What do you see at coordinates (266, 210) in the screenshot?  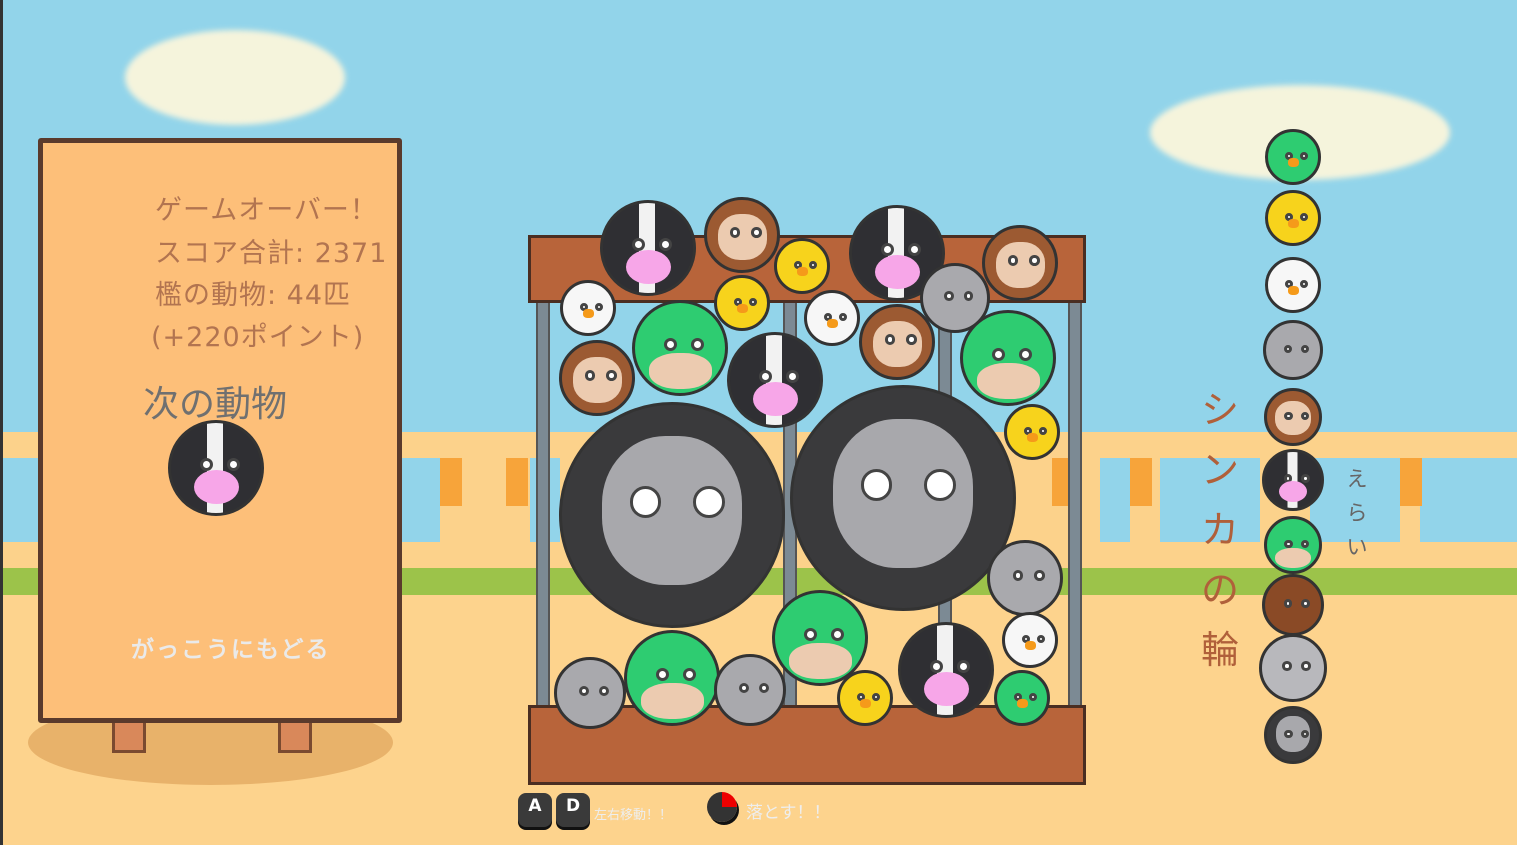 I see `game-over-text: ゲームオーバー！` at bounding box center [266, 210].